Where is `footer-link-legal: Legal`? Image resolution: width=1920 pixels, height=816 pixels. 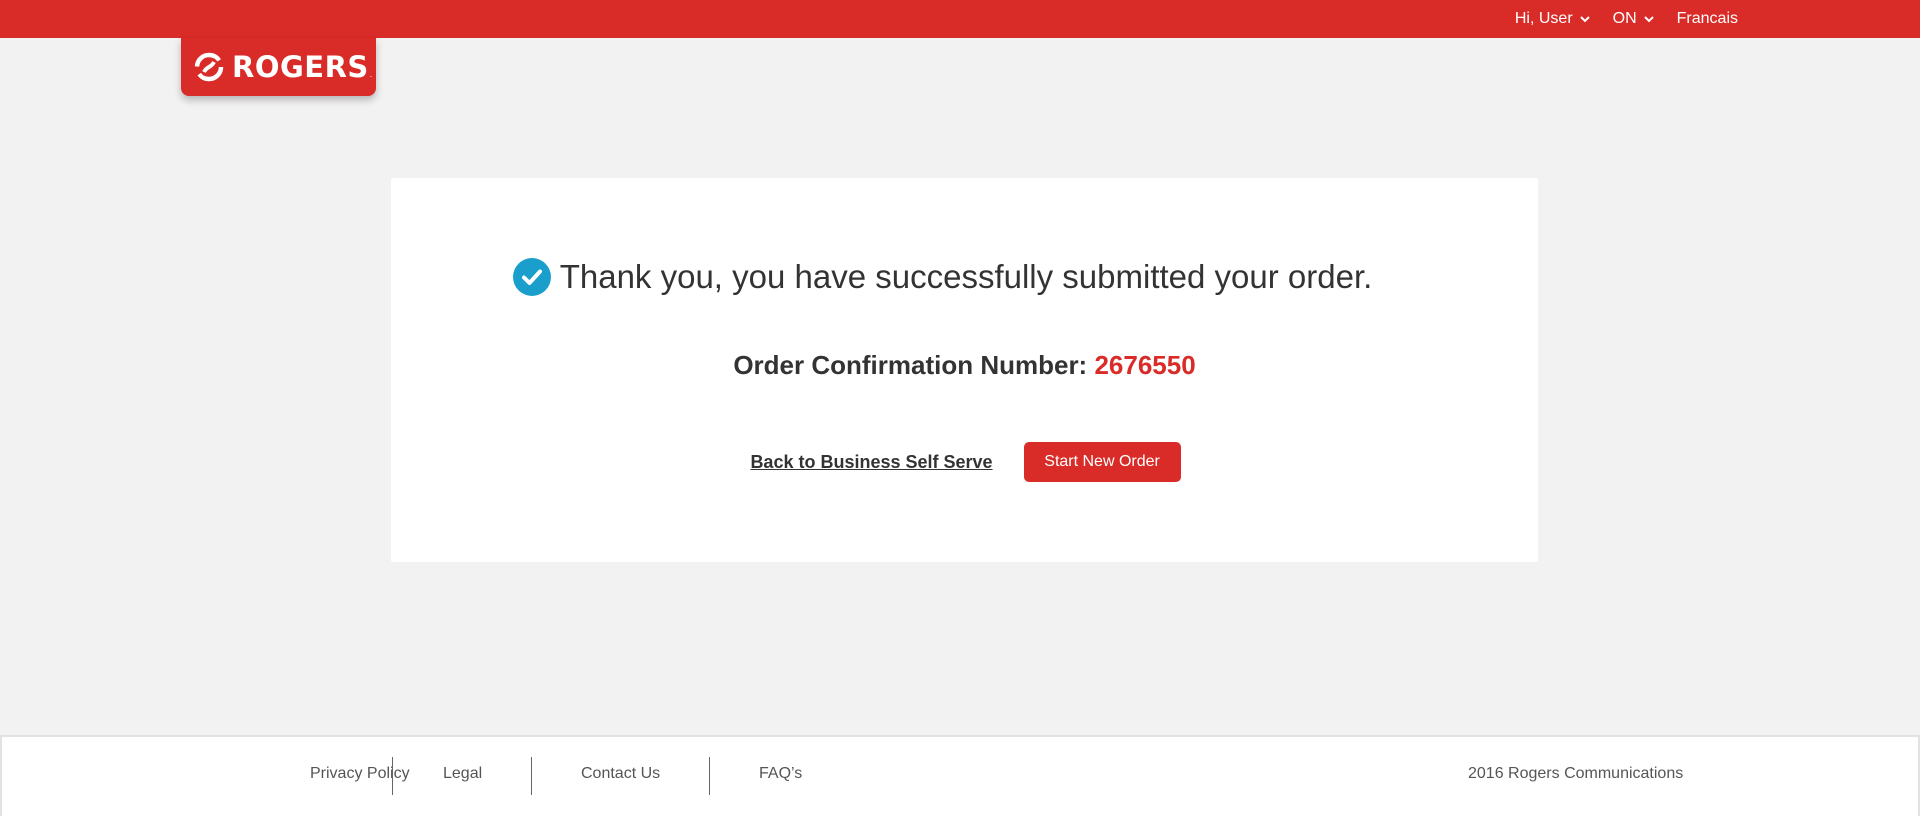 footer-link-legal: Legal is located at coordinates (462, 774).